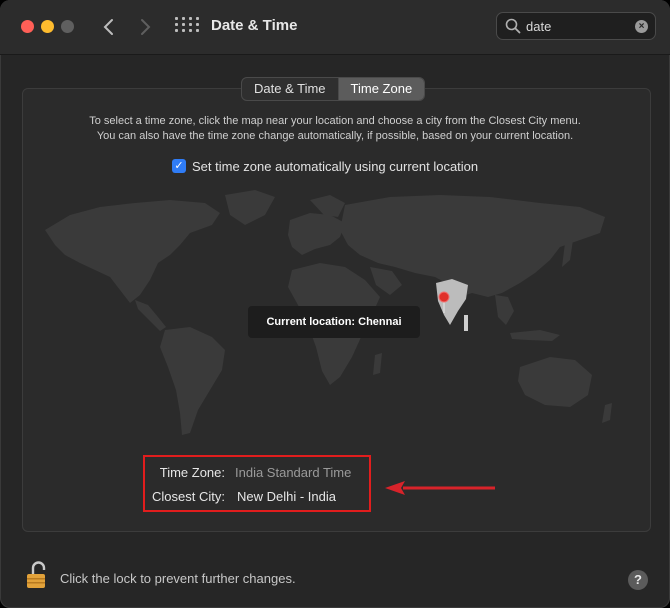  I want to click on forward-button, so click(145, 27).